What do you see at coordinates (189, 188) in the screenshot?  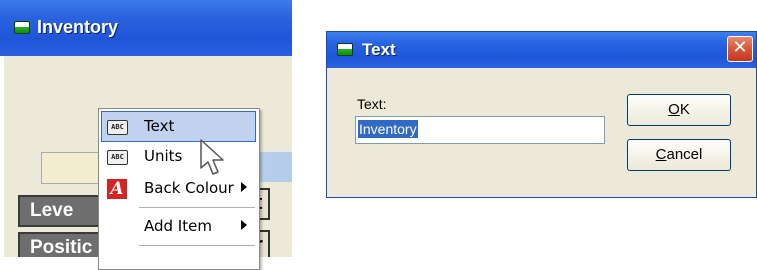 I see `menu-item-label: Back Colour` at bounding box center [189, 188].